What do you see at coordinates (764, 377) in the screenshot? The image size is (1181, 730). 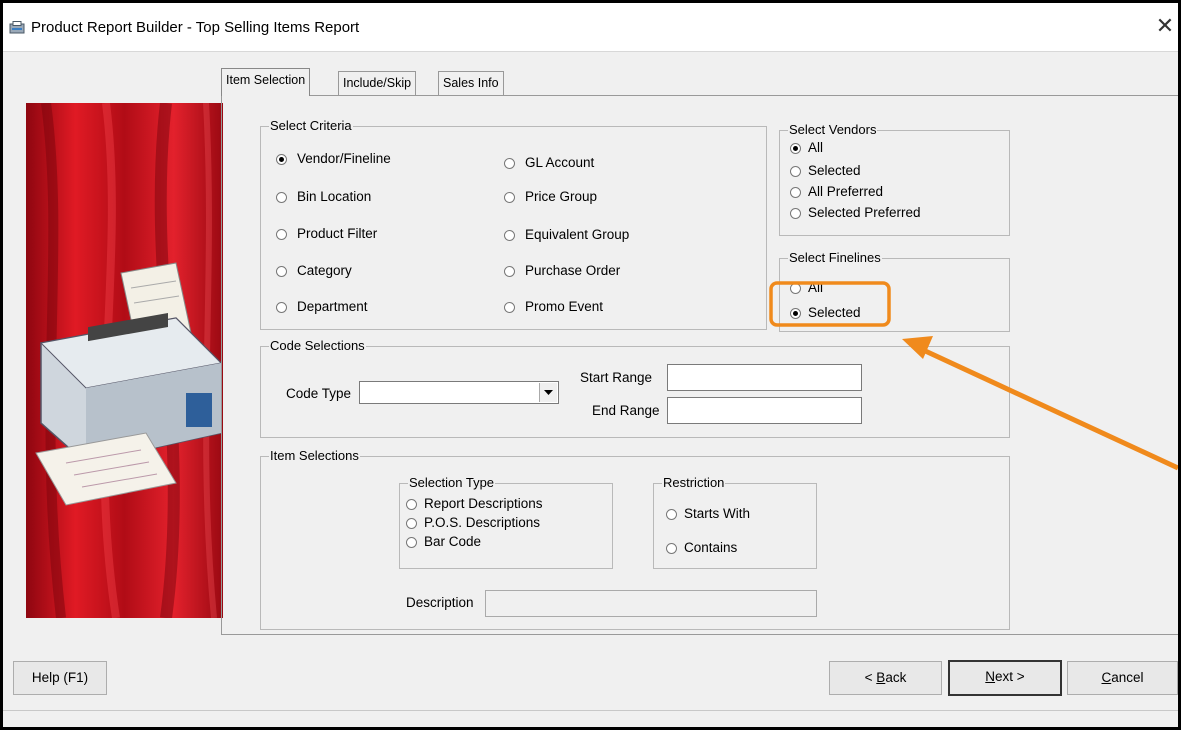 I see `start-range-input` at bounding box center [764, 377].